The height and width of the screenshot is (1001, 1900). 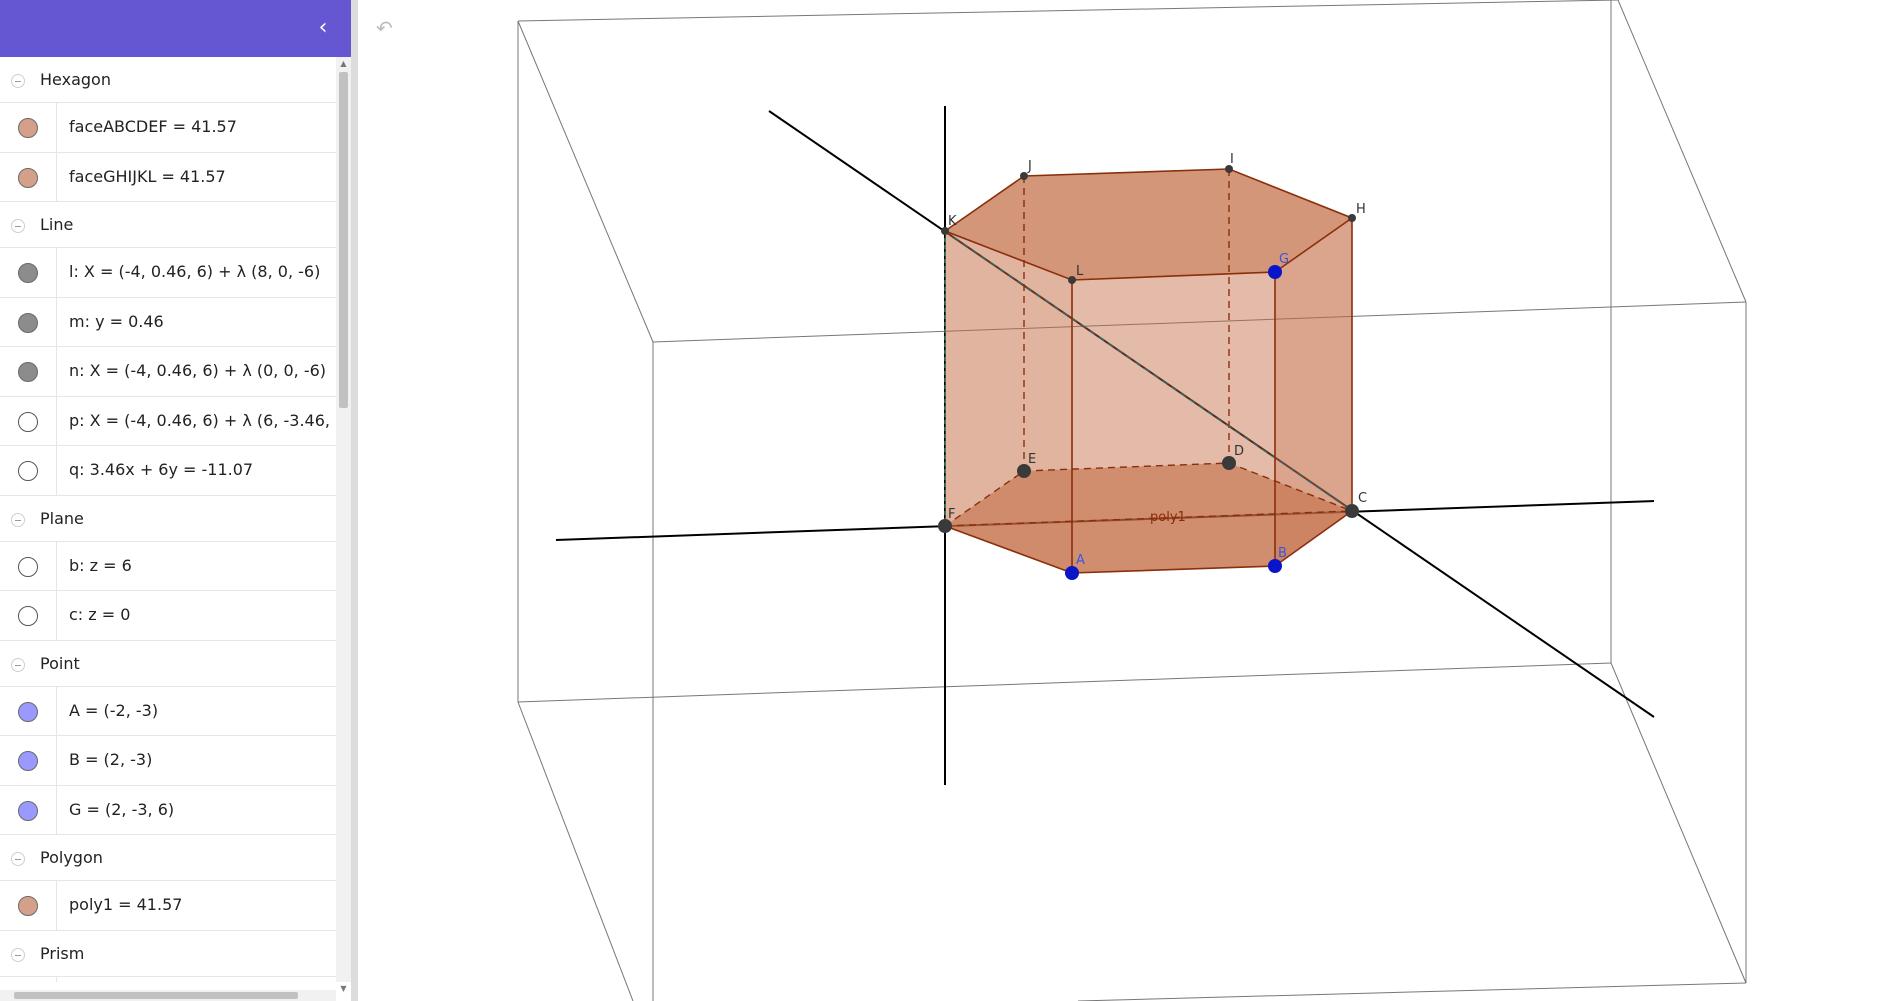 I want to click on point-a, so click(x=1072, y=573).